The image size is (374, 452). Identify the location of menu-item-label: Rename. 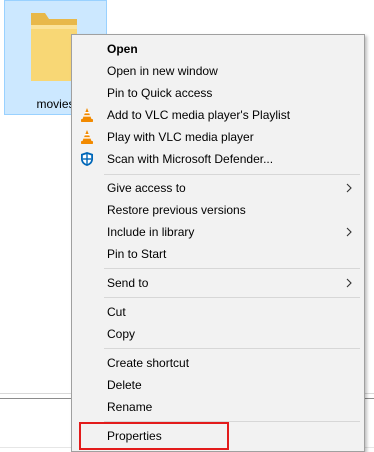
(130, 407).